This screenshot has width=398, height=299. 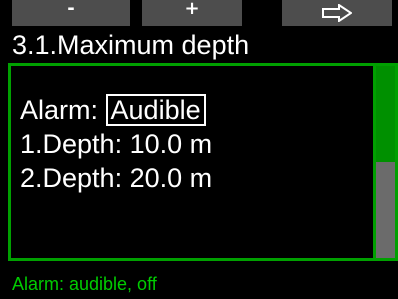 I want to click on status-text: Alarm: audible, off, so click(x=84, y=284).